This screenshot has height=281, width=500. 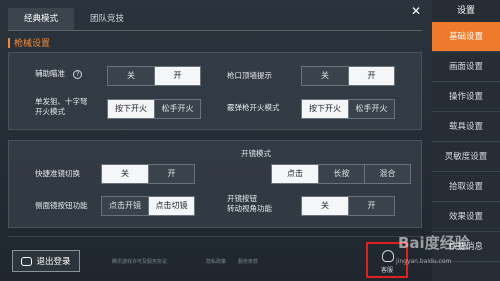 I want to click on scope-mode-select: 点击 长按 混合, so click(x=341, y=174).